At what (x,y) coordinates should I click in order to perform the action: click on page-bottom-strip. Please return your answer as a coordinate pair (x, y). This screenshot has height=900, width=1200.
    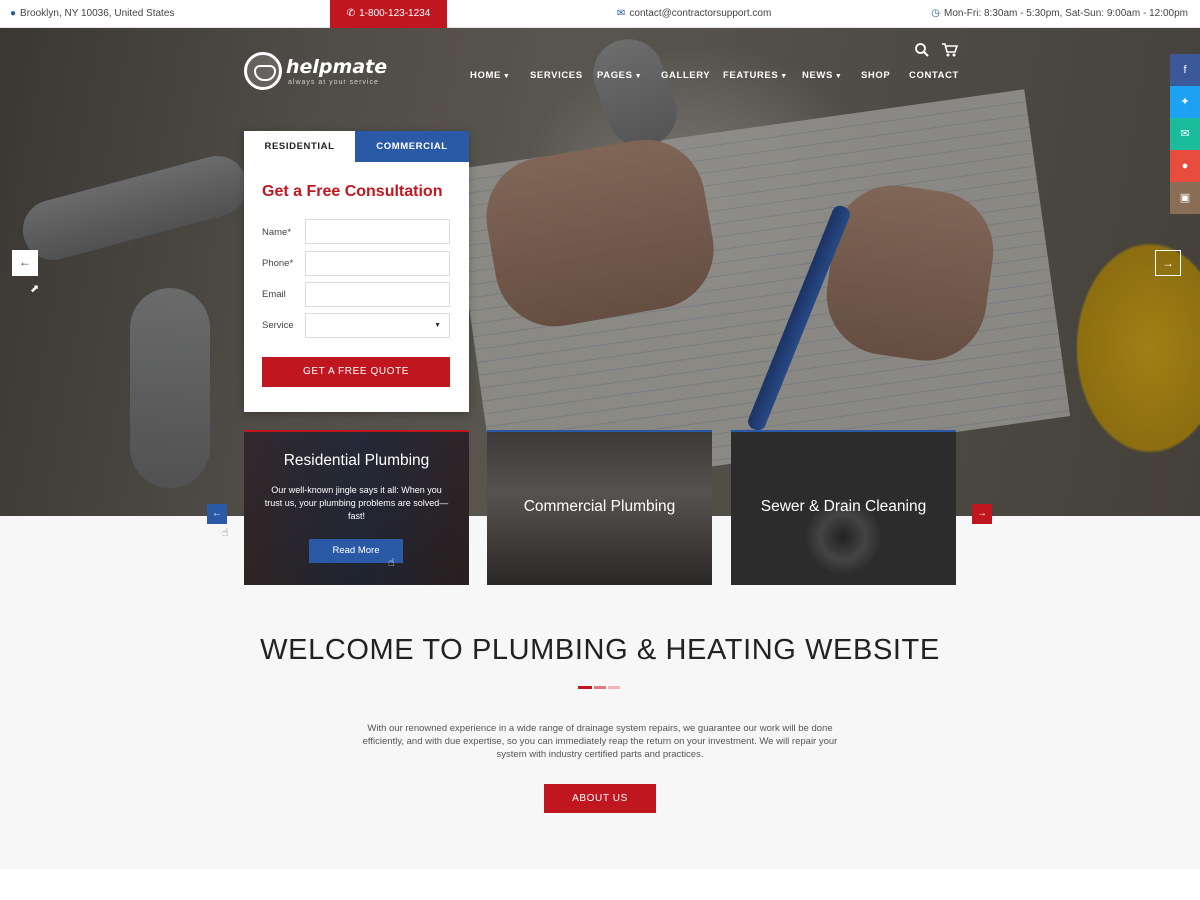
    Looking at the image, I should click on (600, 884).